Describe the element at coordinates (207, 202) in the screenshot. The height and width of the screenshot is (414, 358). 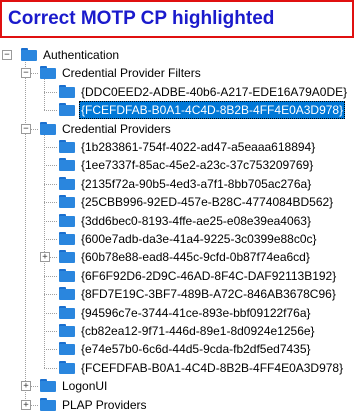
I see `tree-node-label: {25CBB996-92ED-457e-B28C-4774084BD562}` at that location.